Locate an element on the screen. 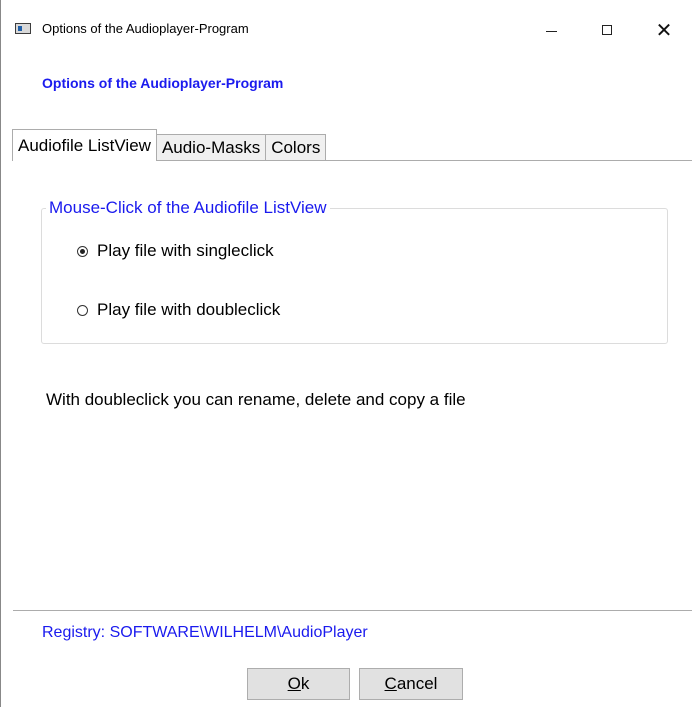  close-icon: ✕ is located at coordinates (664, 30).